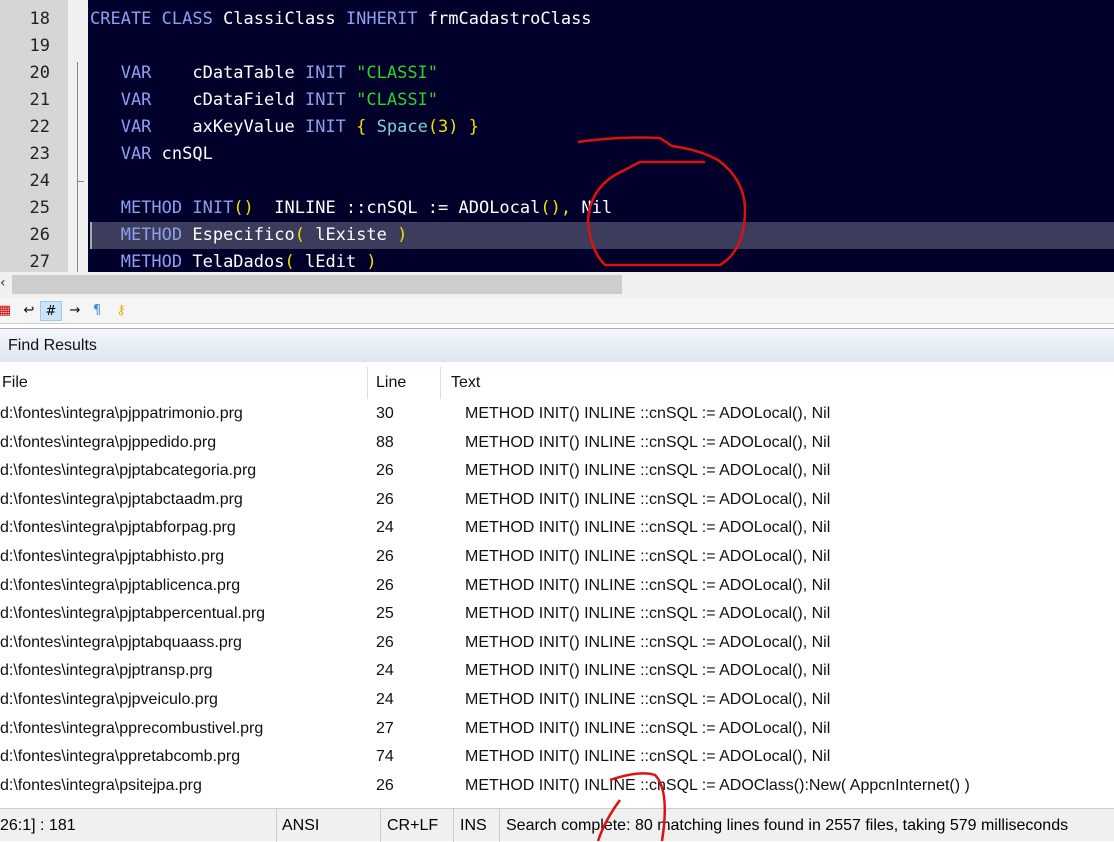  I want to click on code-line: VAR cnSQL, so click(151, 154).